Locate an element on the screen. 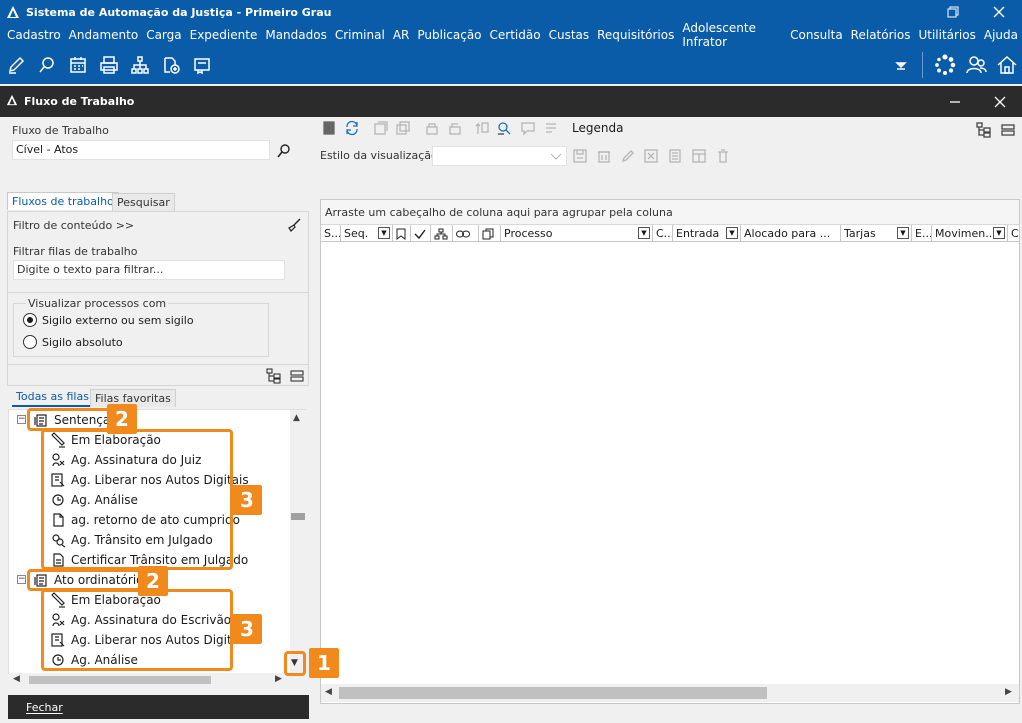  print-icon is located at coordinates (108, 65).